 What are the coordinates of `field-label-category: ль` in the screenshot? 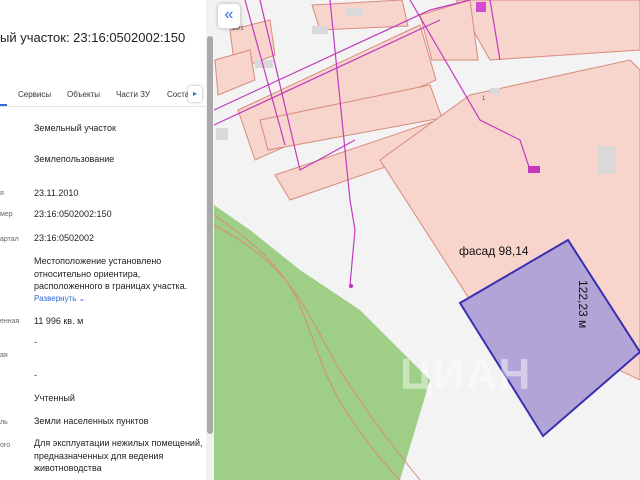 It's located at (4, 422).